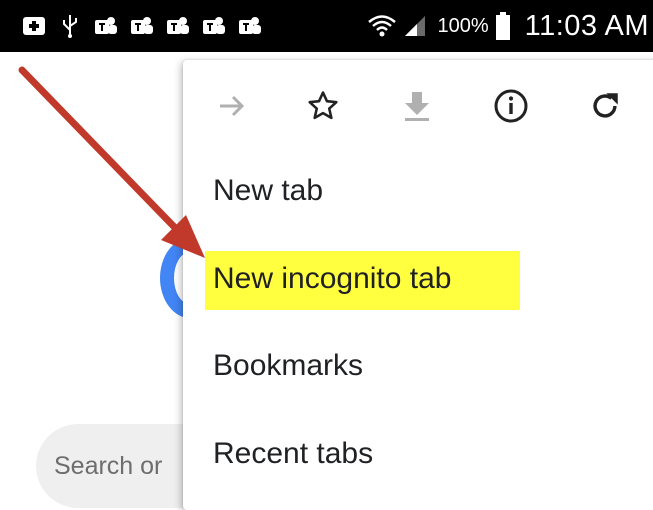 The width and height of the screenshot is (653, 510). I want to click on annotation-arrow, so click(111, 162).